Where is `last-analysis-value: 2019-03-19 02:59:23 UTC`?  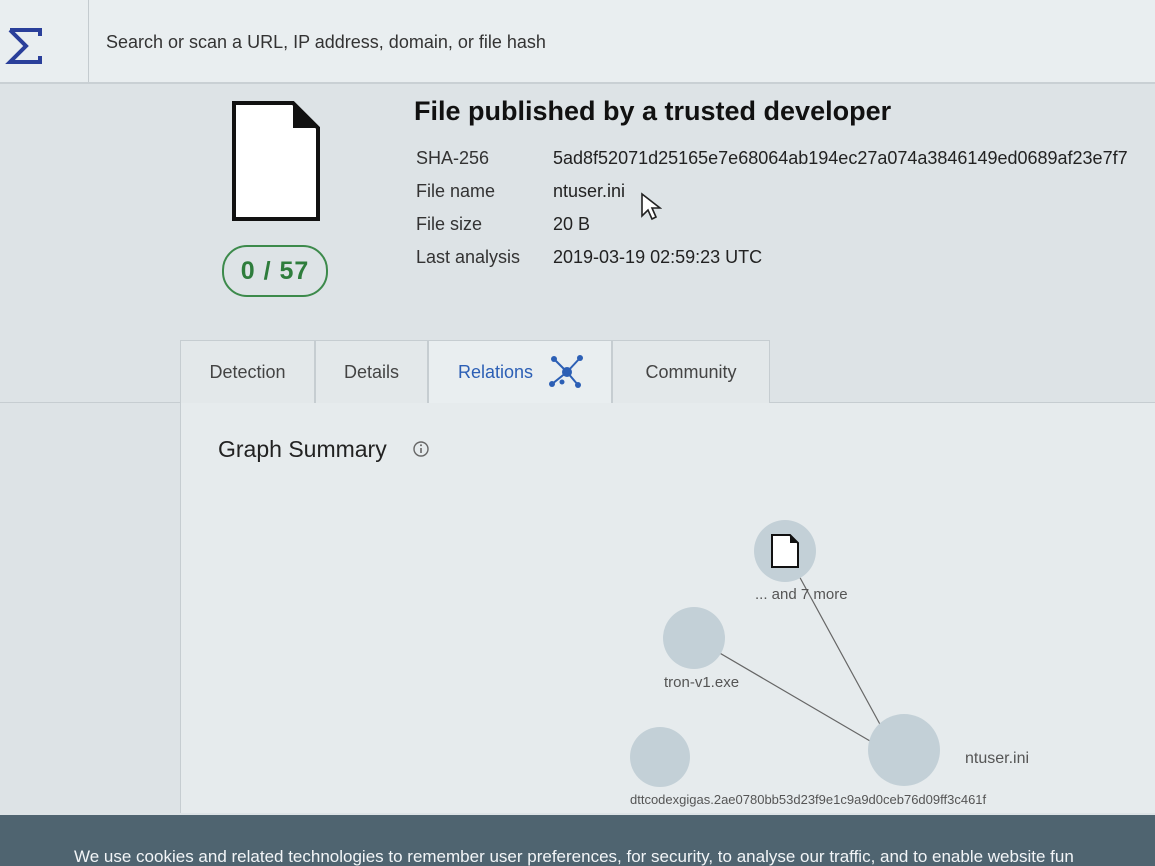
last-analysis-value: 2019-03-19 02:59:23 UTC is located at coordinates (658, 257).